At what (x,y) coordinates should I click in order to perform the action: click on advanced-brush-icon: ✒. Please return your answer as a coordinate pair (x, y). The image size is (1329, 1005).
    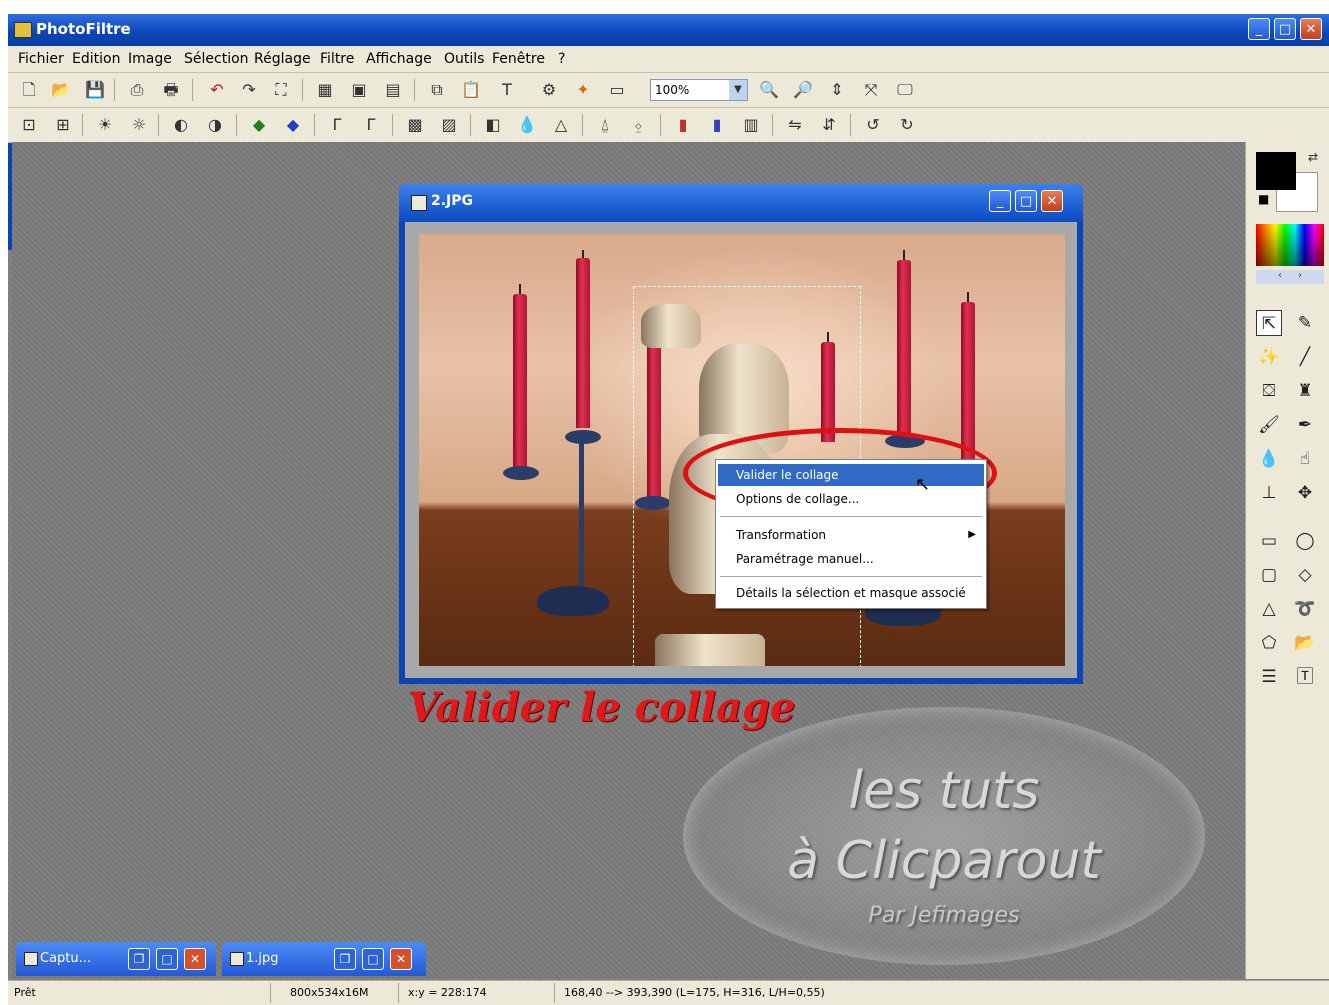
    Looking at the image, I should click on (1305, 425).